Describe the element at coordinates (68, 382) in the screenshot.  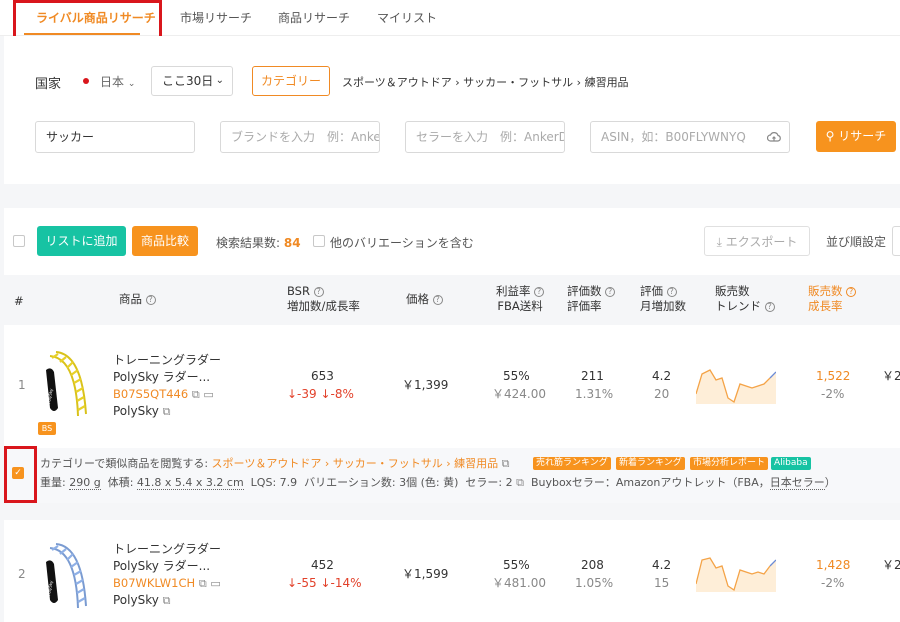
I see `product-image-ladder-yellow: PolySky` at that location.